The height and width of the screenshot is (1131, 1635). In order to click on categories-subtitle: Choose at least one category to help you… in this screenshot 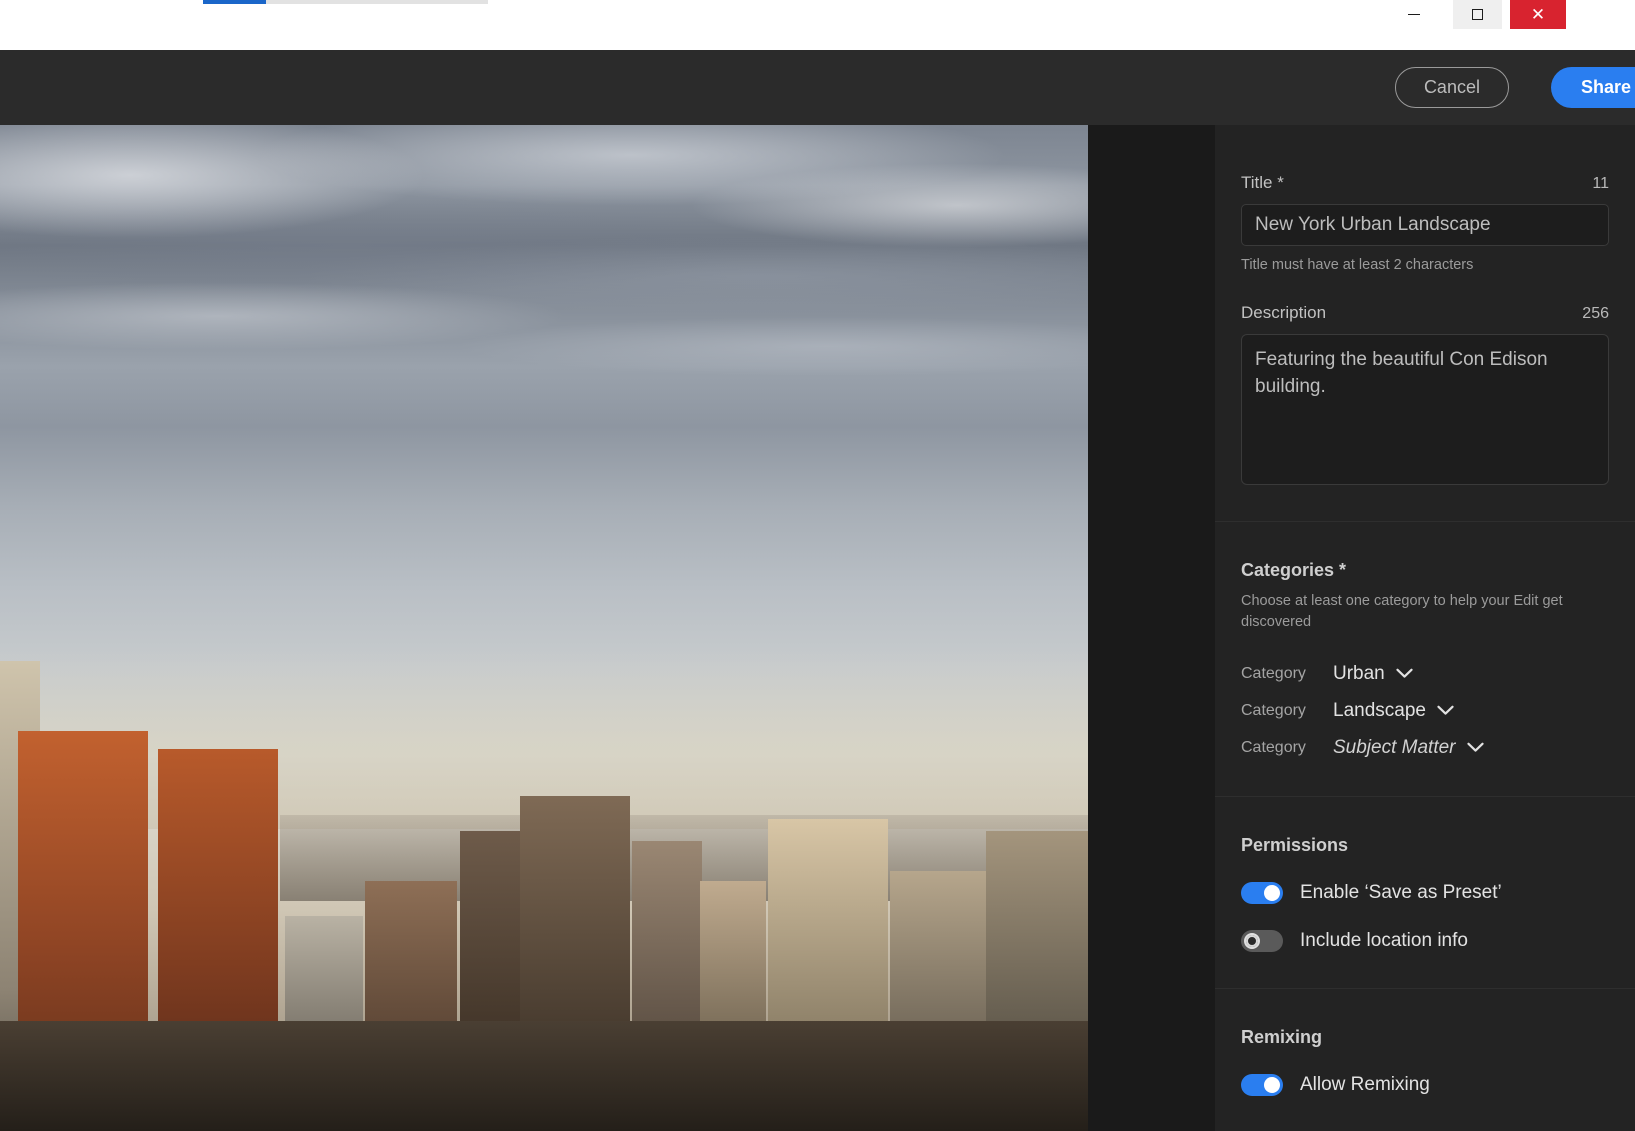, I will do `click(1402, 611)`.